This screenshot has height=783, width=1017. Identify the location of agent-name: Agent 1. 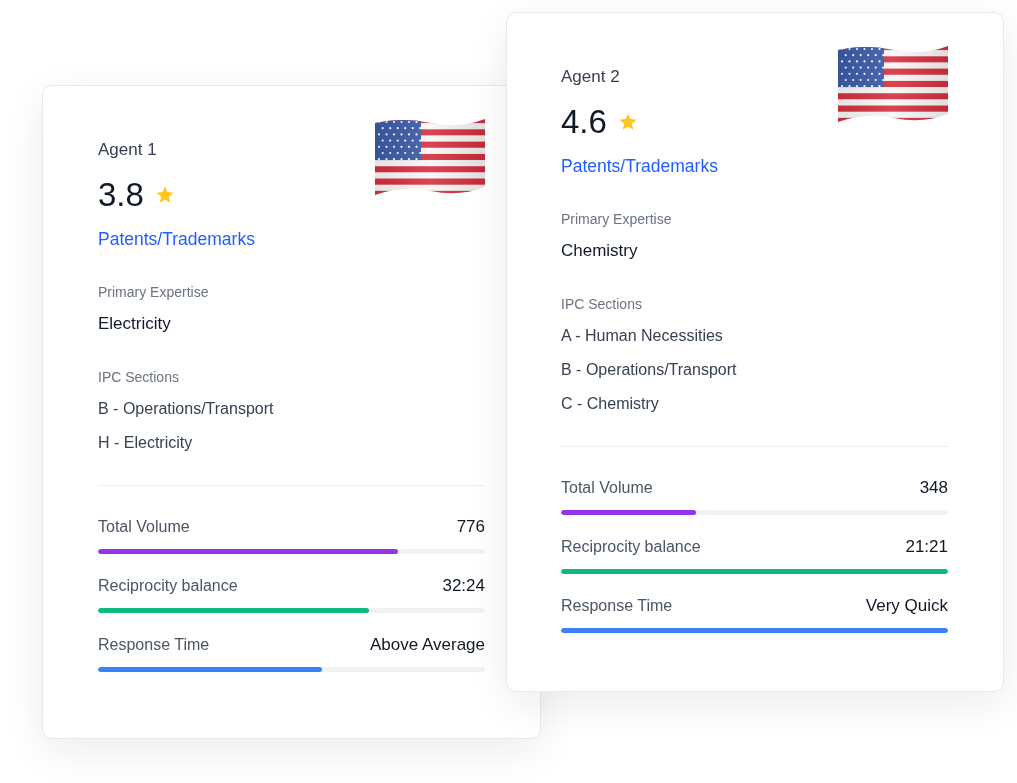
(128, 150).